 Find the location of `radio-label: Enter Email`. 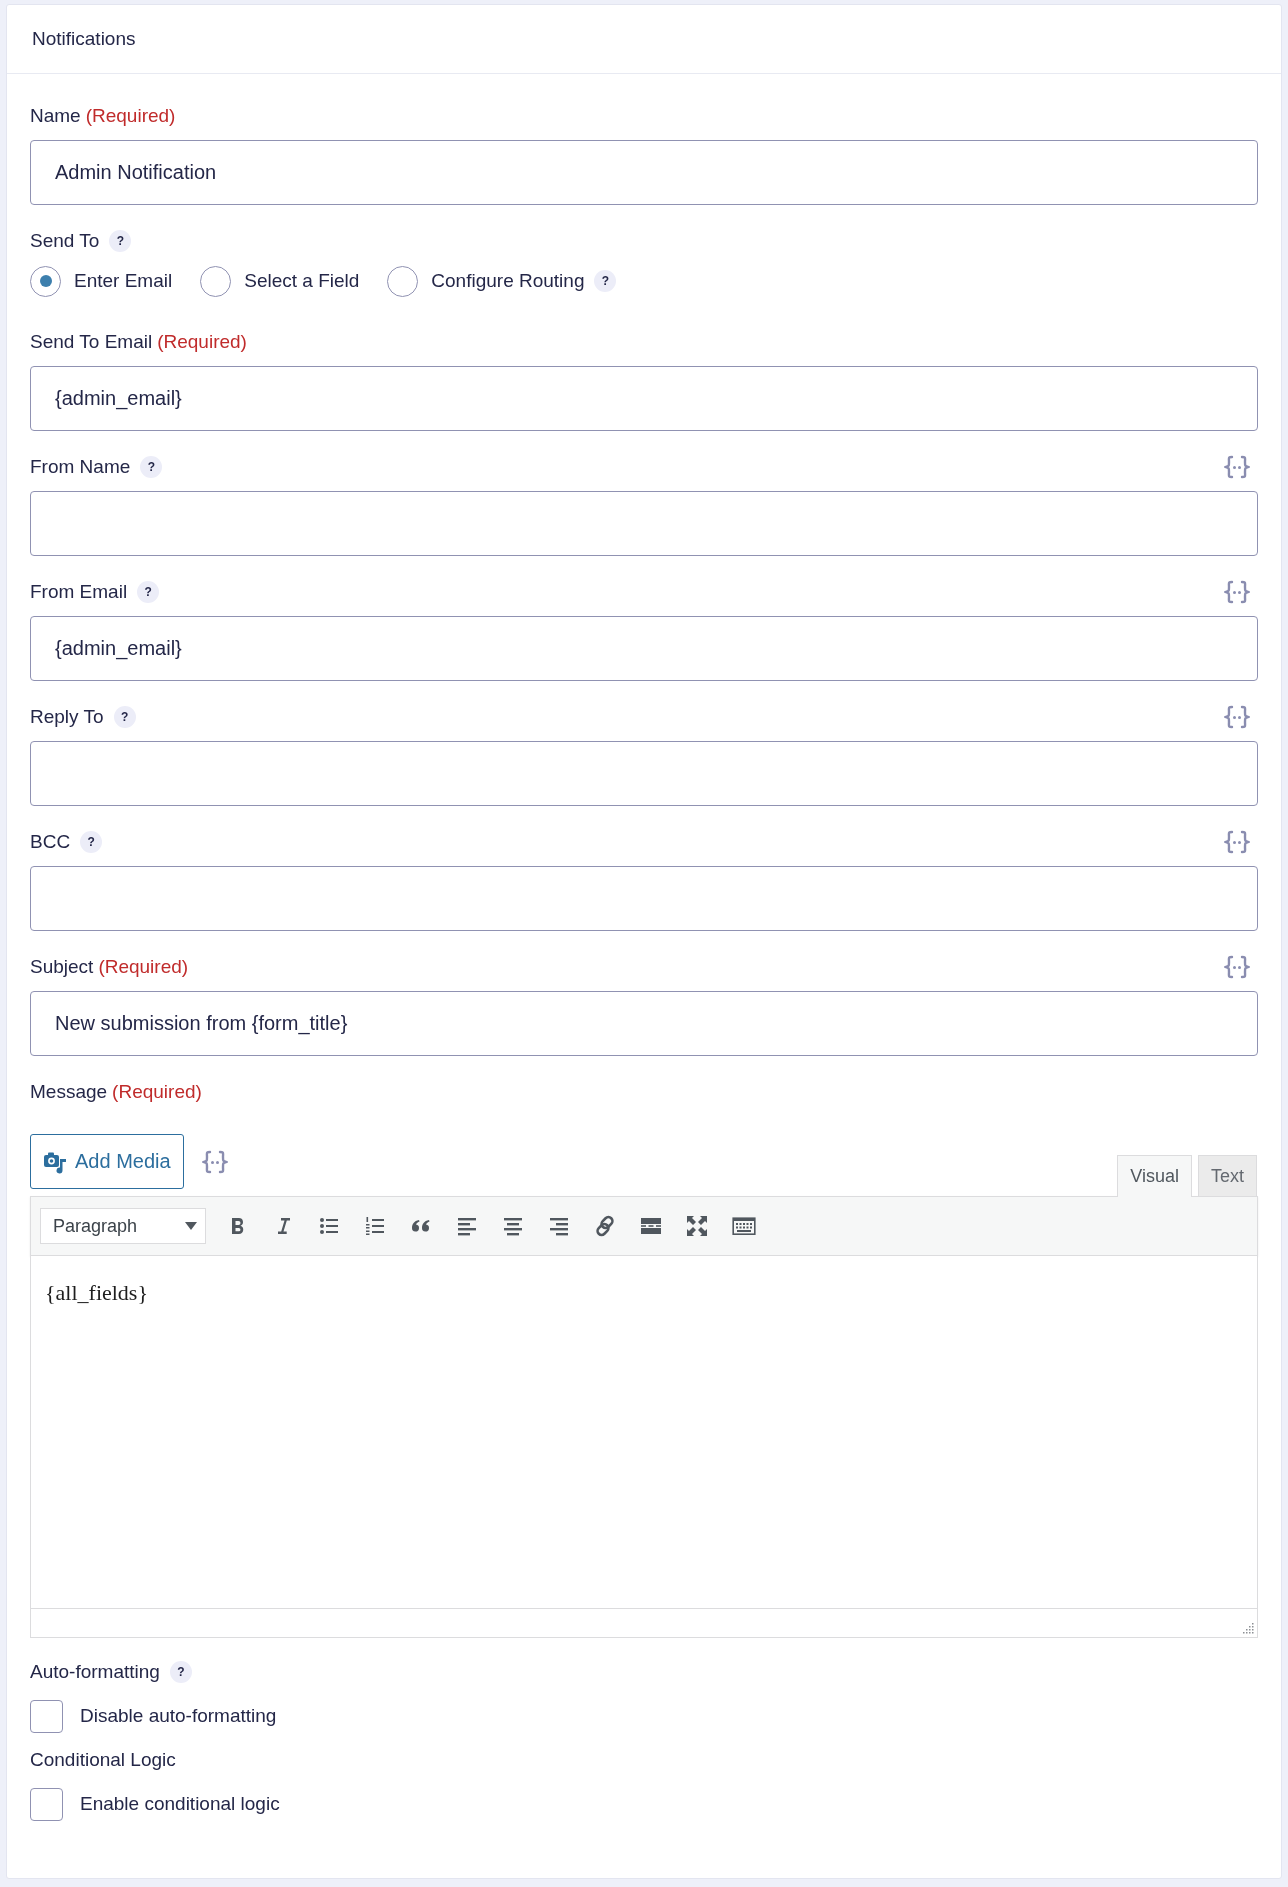

radio-label: Enter Email is located at coordinates (123, 281).